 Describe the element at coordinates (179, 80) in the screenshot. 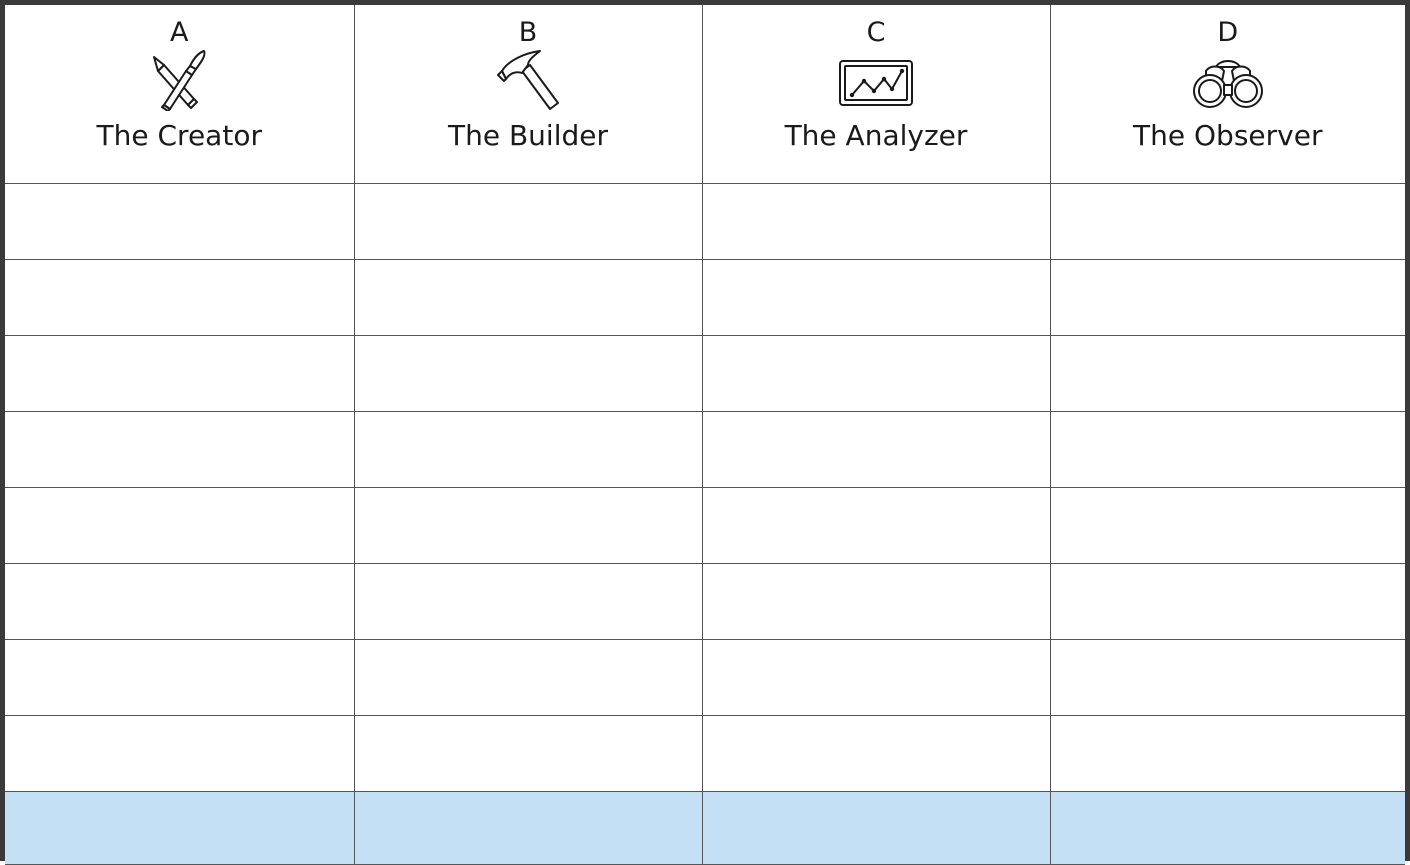

I see `pencil-and-brush-icon` at that location.